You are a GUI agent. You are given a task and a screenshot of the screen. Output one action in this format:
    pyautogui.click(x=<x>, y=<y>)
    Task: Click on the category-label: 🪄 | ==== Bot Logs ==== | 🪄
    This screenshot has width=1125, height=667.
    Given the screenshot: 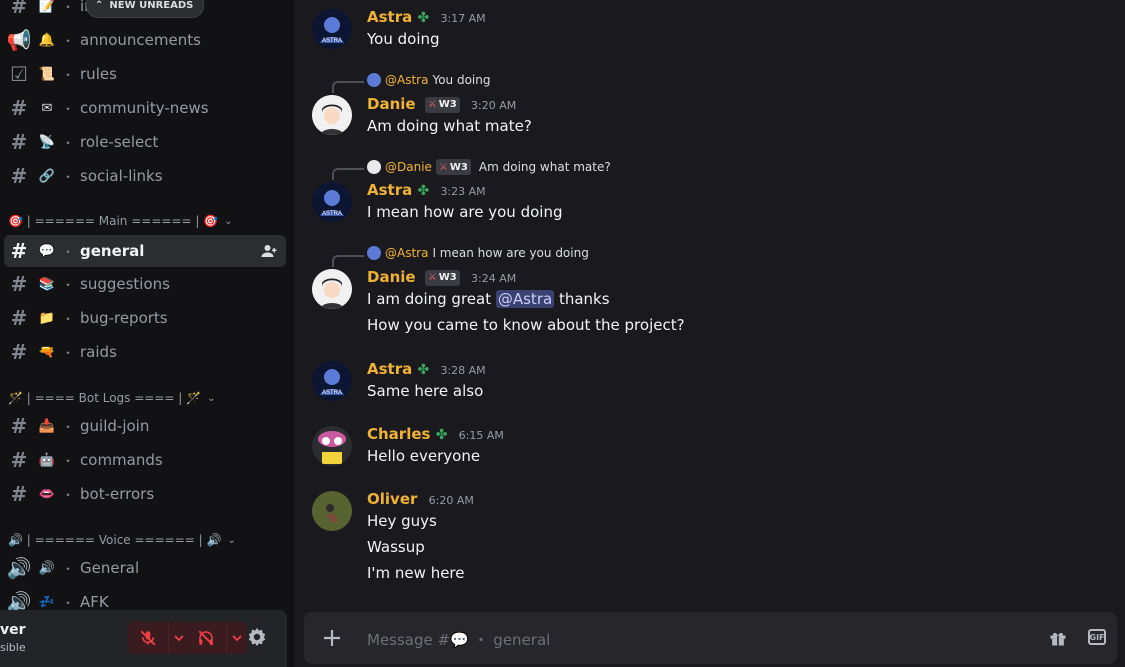 What is the action you would take?
    pyautogui.click(x=105, y=398)
    